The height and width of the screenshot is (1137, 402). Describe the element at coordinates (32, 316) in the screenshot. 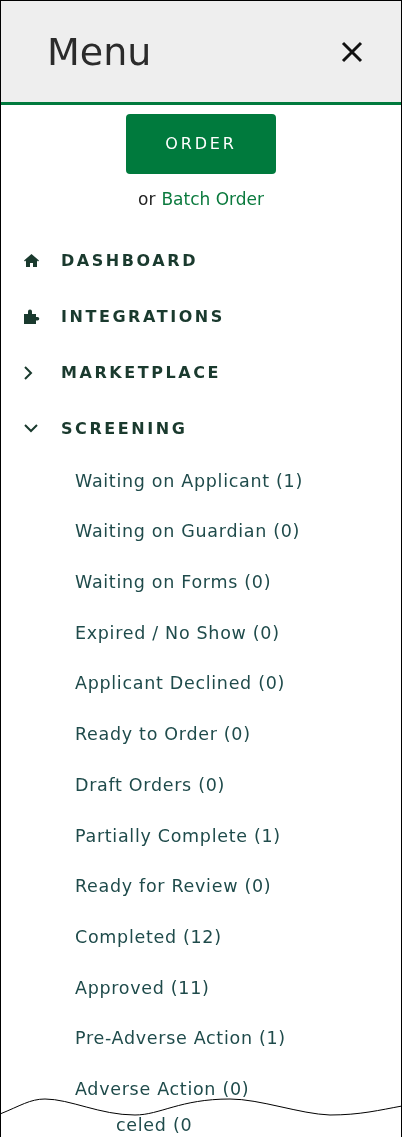

I see `puzzle-icon` at that location.